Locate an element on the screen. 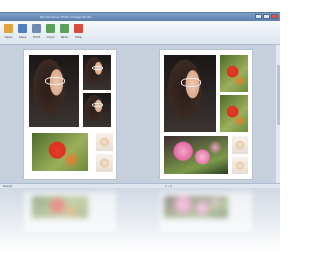 Image resolution: width=320 pixels, height=270 pixels. scroll-thumb is located at coordinates (278, 95).